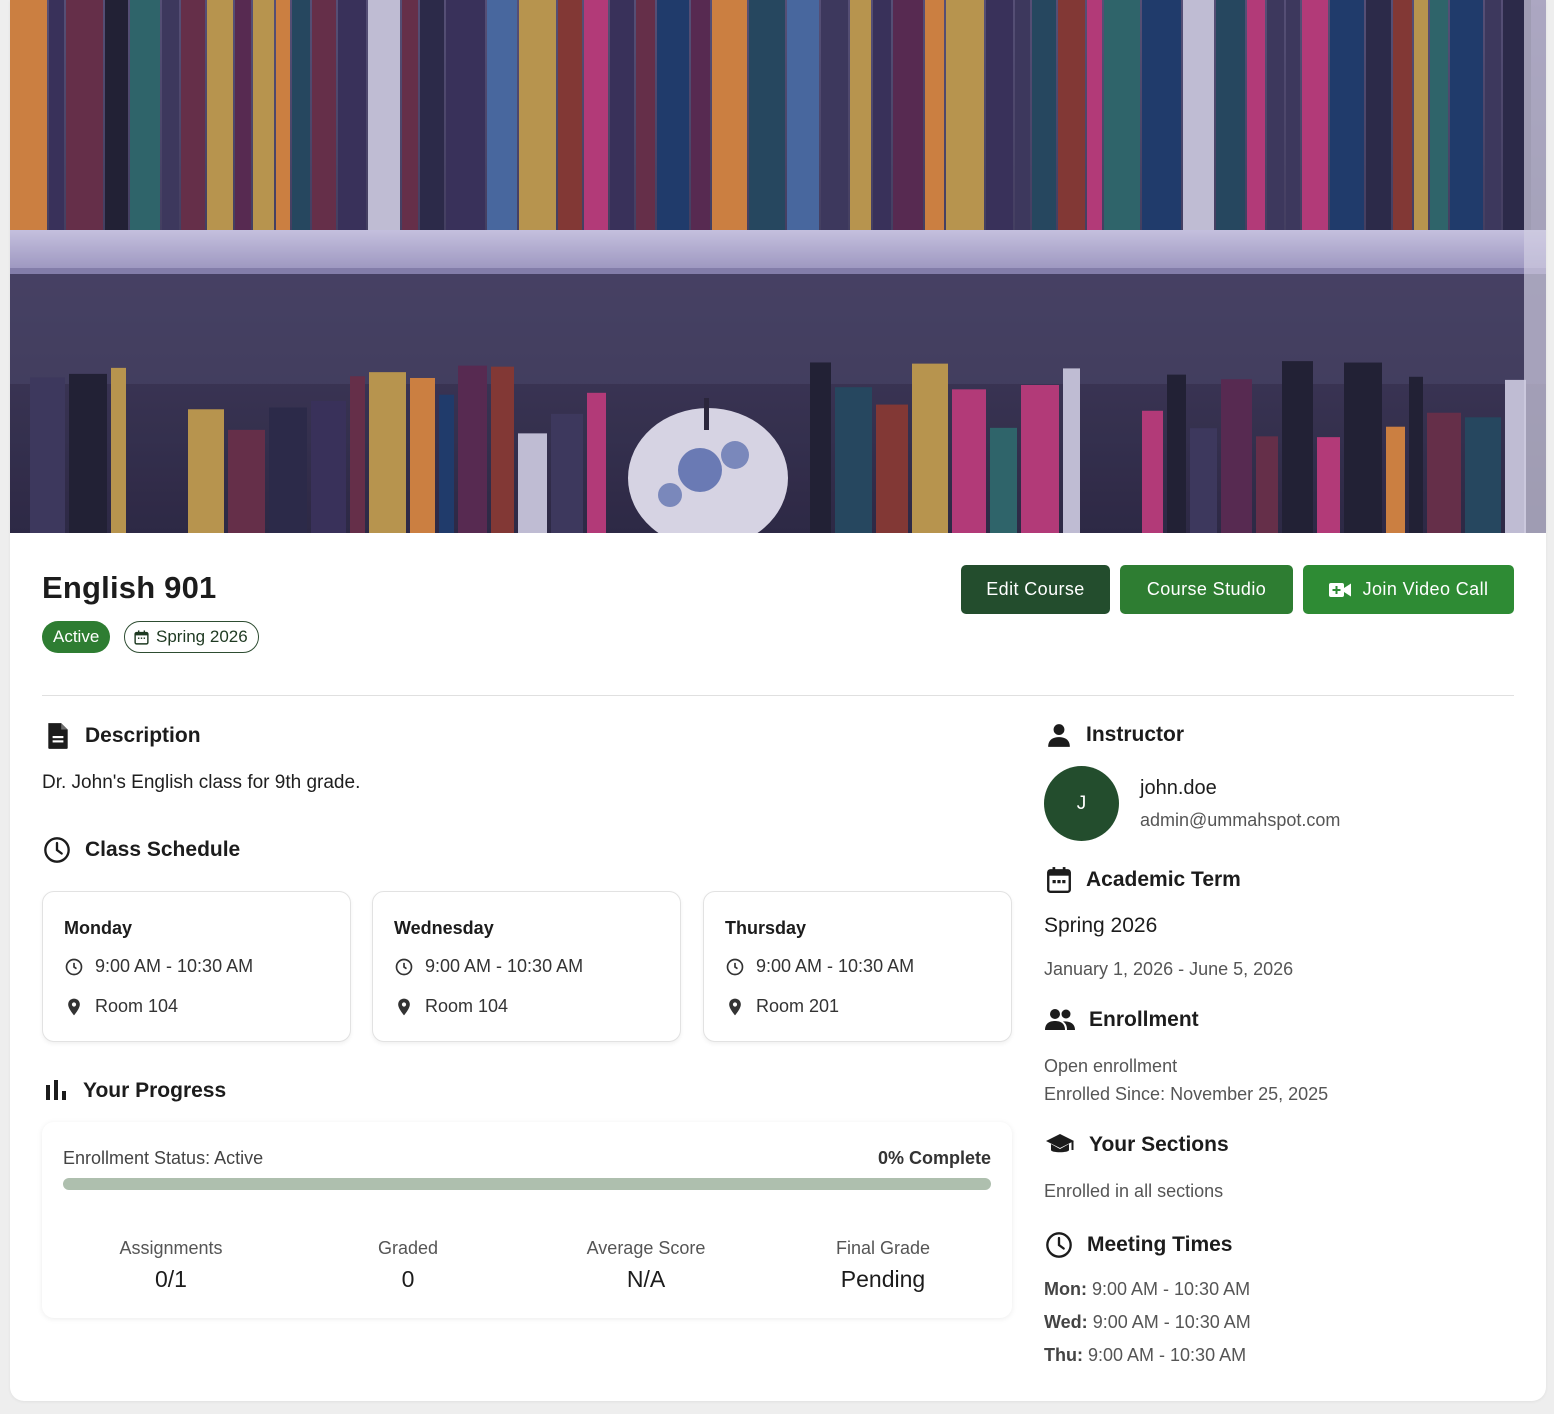  Describe the element at coordinates (766, 928) in the screenshot. I see `schedule-day: Thursday` at that location.